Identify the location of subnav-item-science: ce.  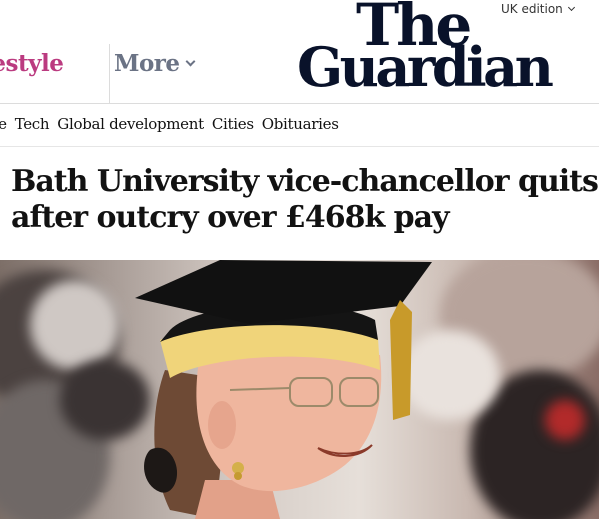
(3, 124).